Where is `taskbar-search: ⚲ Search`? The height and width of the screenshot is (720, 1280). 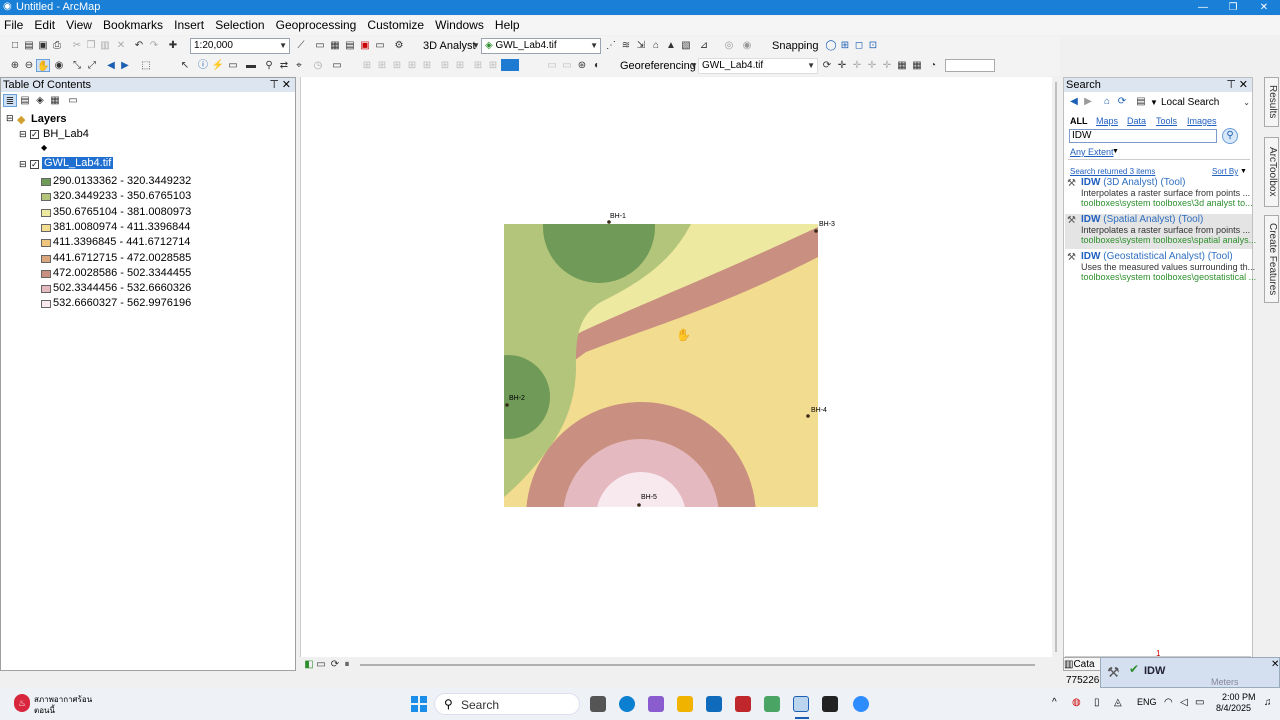 taskbar-search: ⚲ Search is located at coordinates (507, 704).